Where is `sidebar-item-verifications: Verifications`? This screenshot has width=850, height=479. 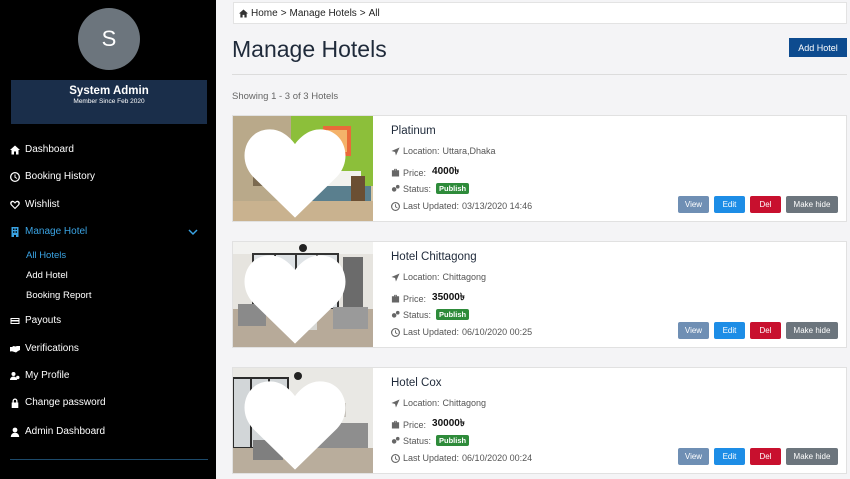 sidebar-item-verifications: Verifications is located at coordinates (44, 348).